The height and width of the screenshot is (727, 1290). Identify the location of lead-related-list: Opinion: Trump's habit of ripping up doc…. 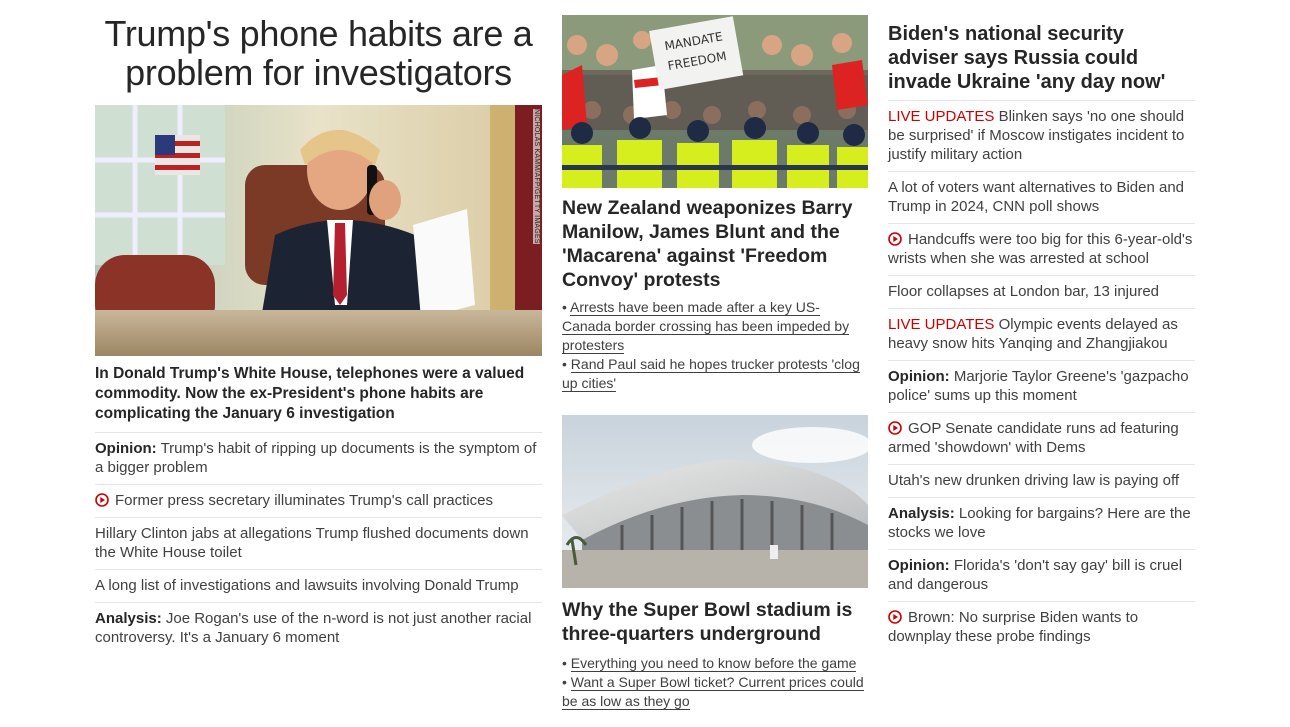
(318, 543).